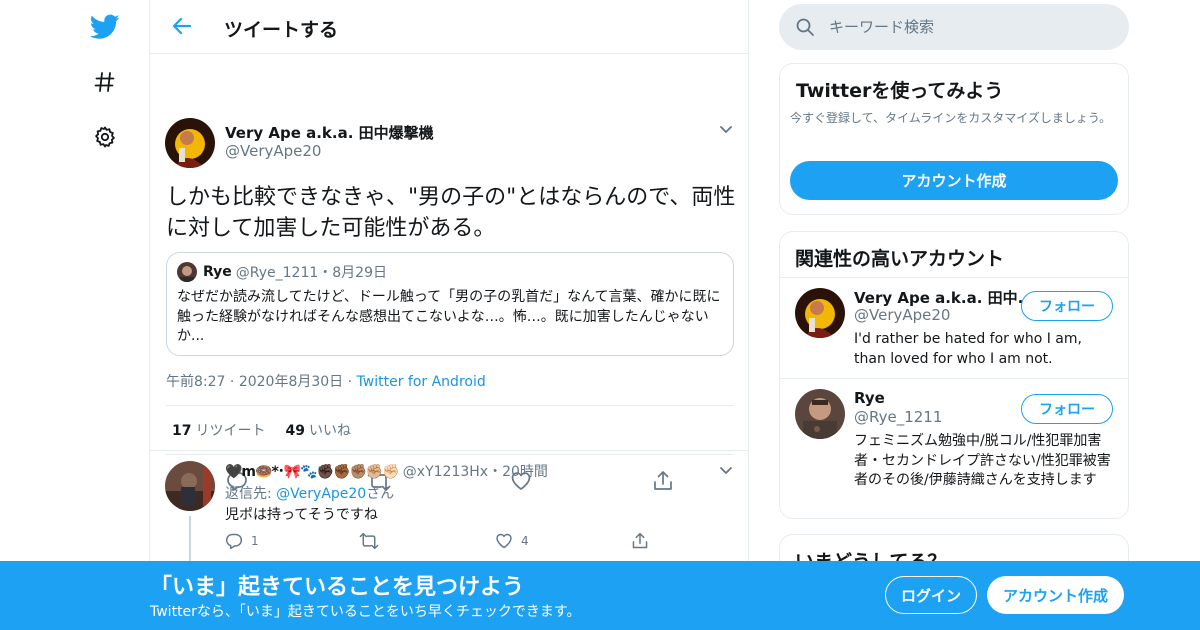 This screenshot has width=1200, height=630. I want to click on back-button, so click(182, 26).